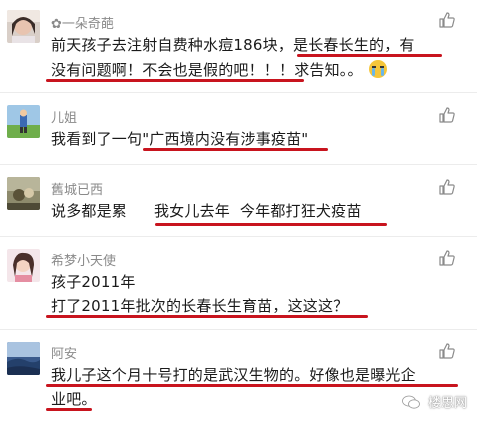  What do you see at coordinates (82, 22) in the screenshot?
I see `commenter-name: ✿一朵奇葩` at bounding box center [82, 22].